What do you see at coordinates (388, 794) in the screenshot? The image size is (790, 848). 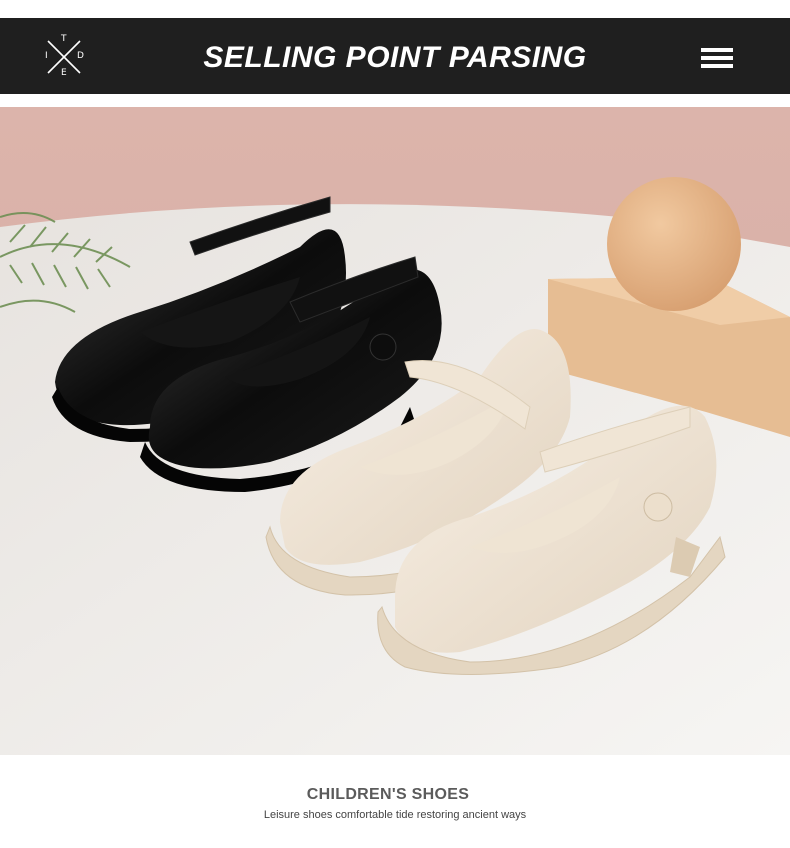 I see `caption-title: CHILDREN'S SHOES` at bounding box center [388, 794].